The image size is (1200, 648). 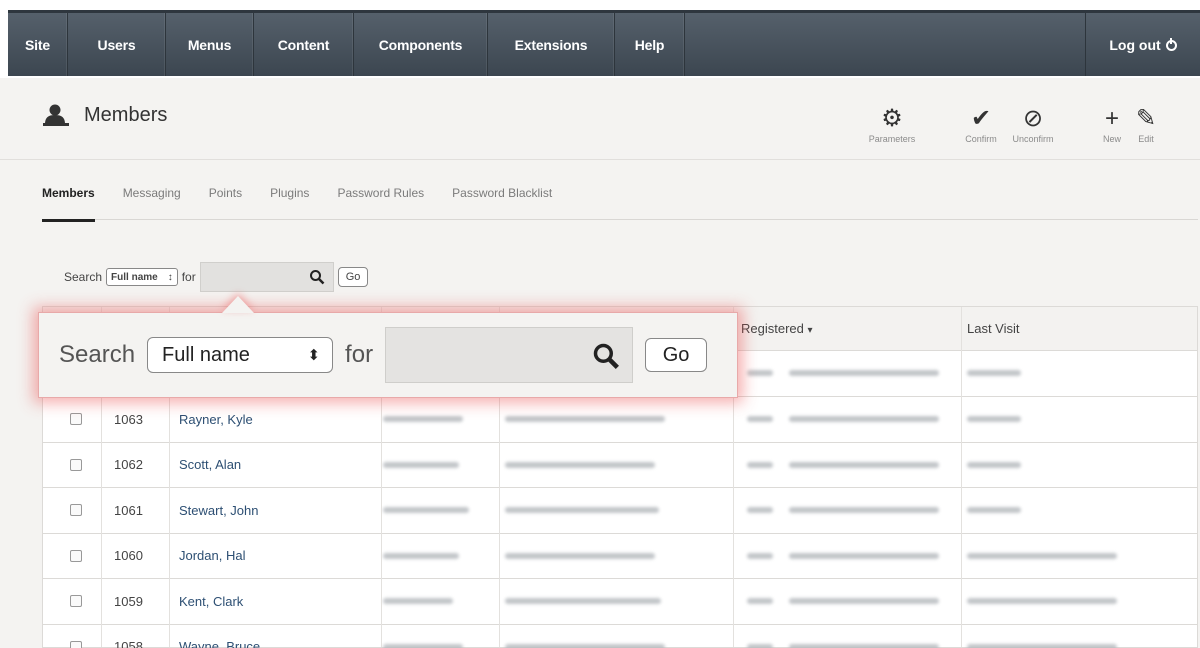 What do you see at coordinates (210, 465) in the screenshot?
I see `row-name-link: Scott, Alan` at bounding box center [210, 465].